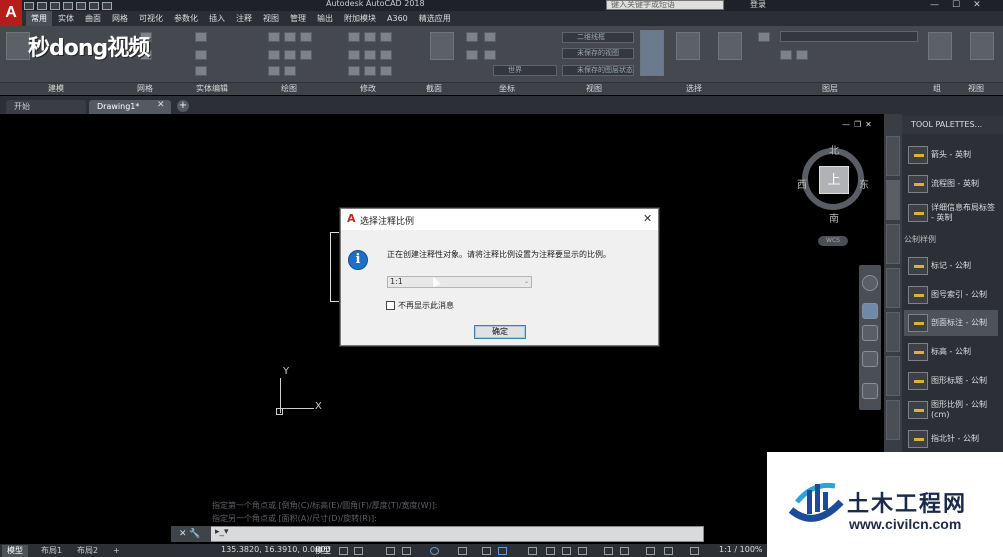 This screenshot has width=1003, height=557. What do you see at coordinates (893, 420) in the screenshot?
I see `palette-tab-structural` at bounding box center [893, 420].